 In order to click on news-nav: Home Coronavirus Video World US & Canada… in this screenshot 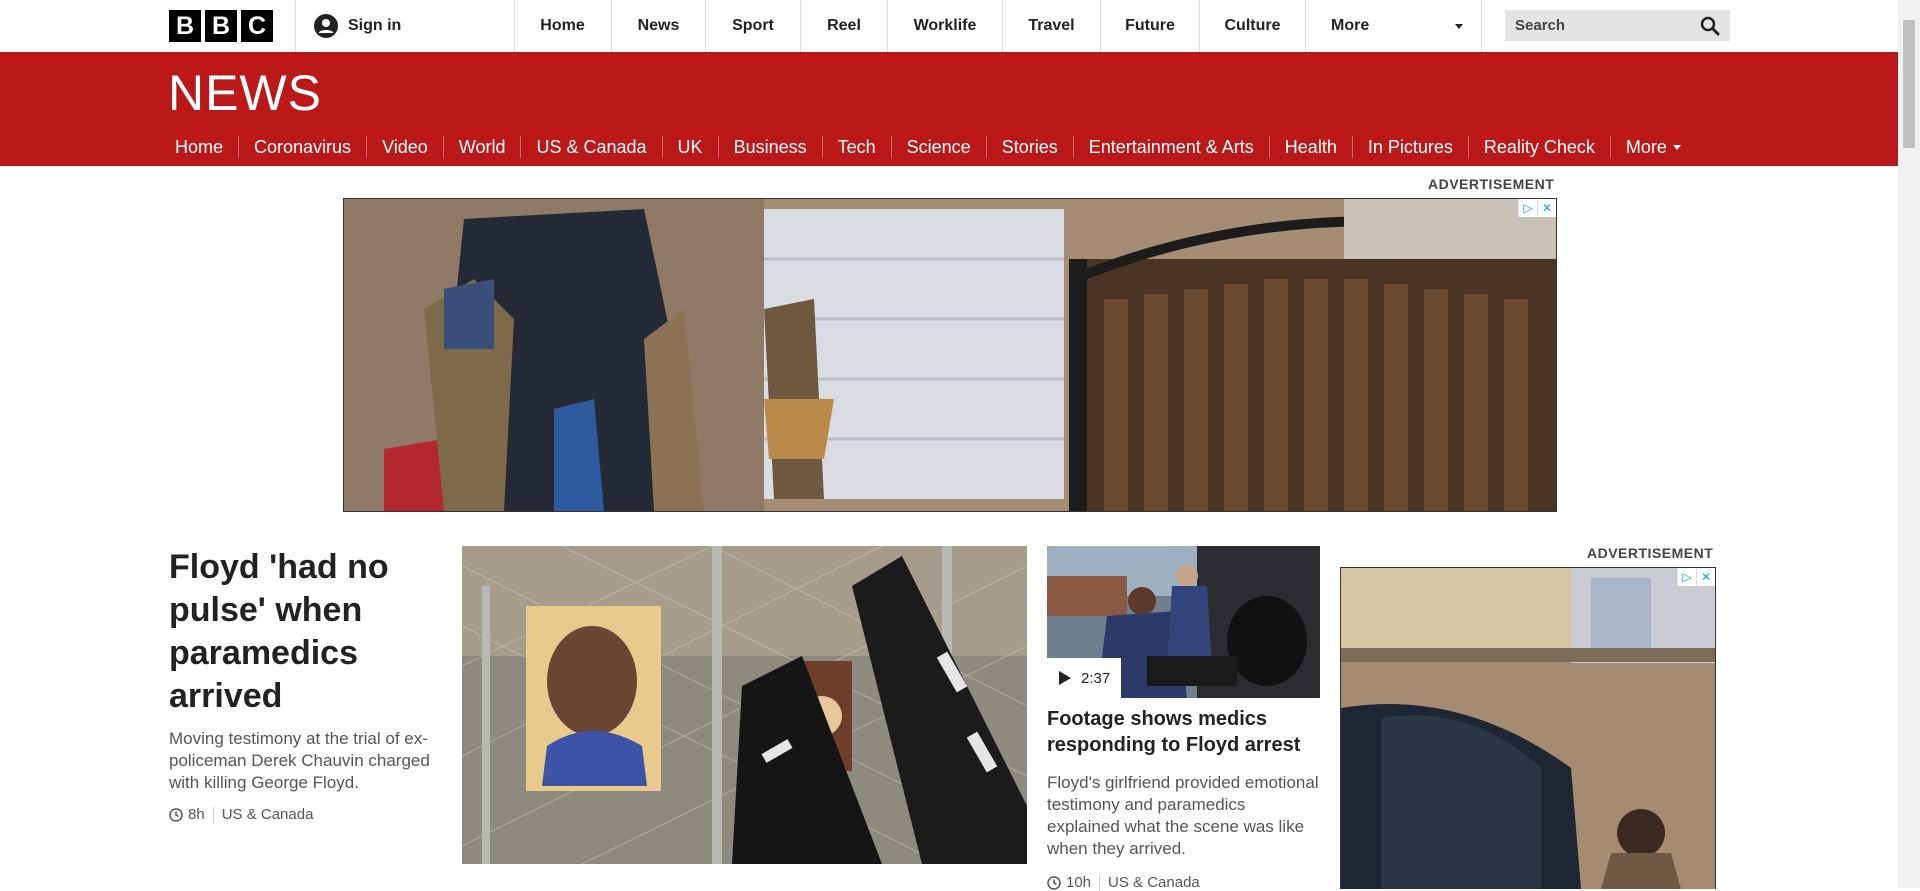, I will do `click(928, 150)`.